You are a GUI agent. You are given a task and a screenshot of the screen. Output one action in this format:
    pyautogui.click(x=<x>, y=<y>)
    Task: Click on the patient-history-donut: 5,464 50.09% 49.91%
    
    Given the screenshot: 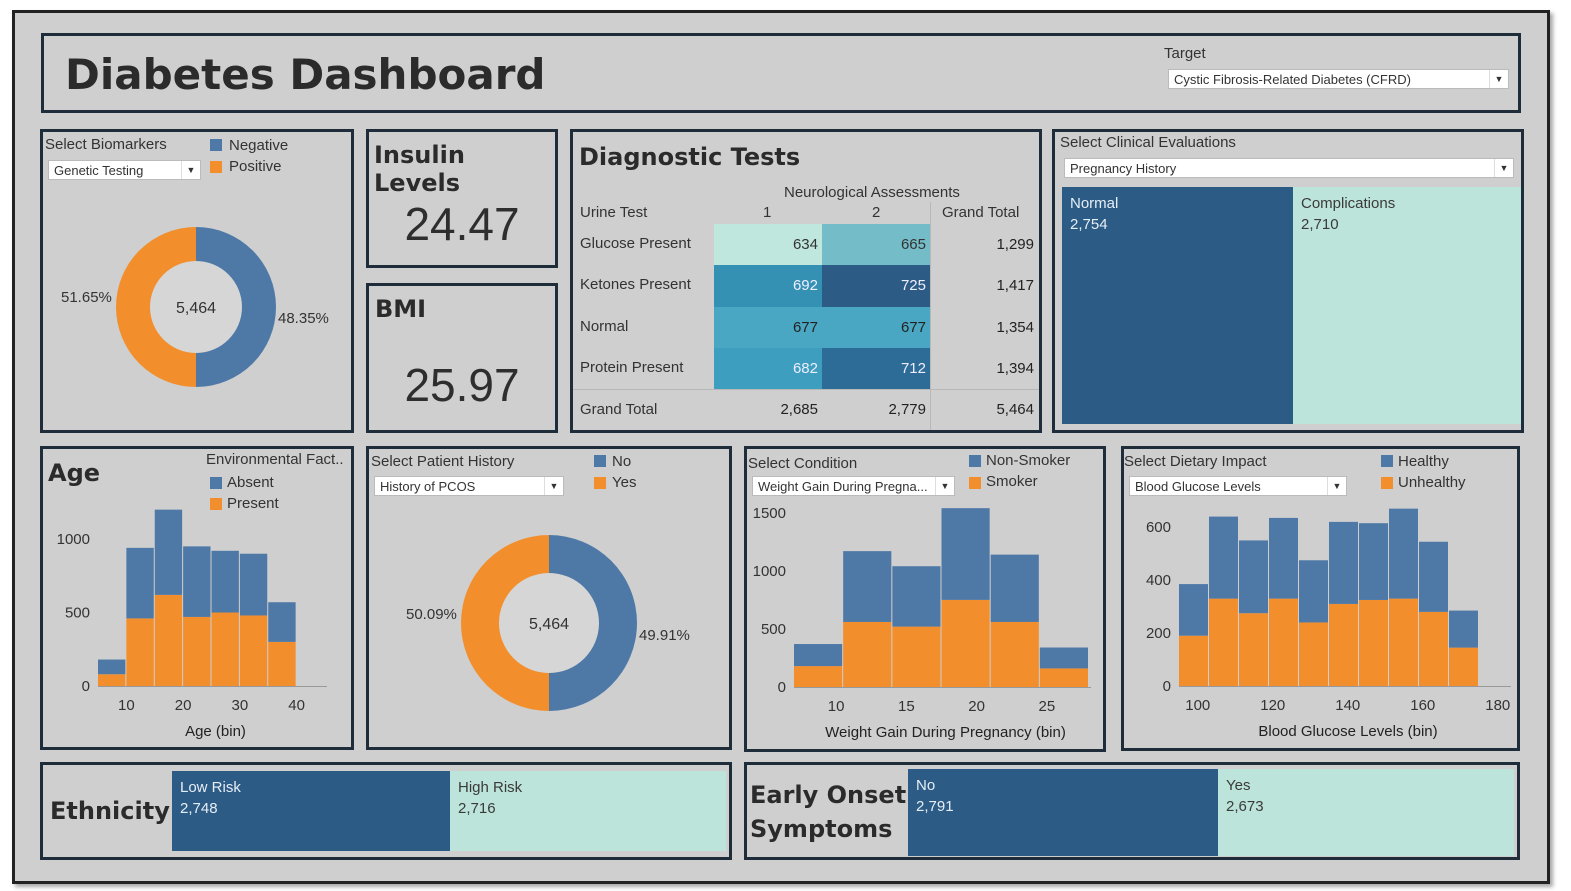 What is the action you would take?
    pyautogui.click(x=548, y=623)
    